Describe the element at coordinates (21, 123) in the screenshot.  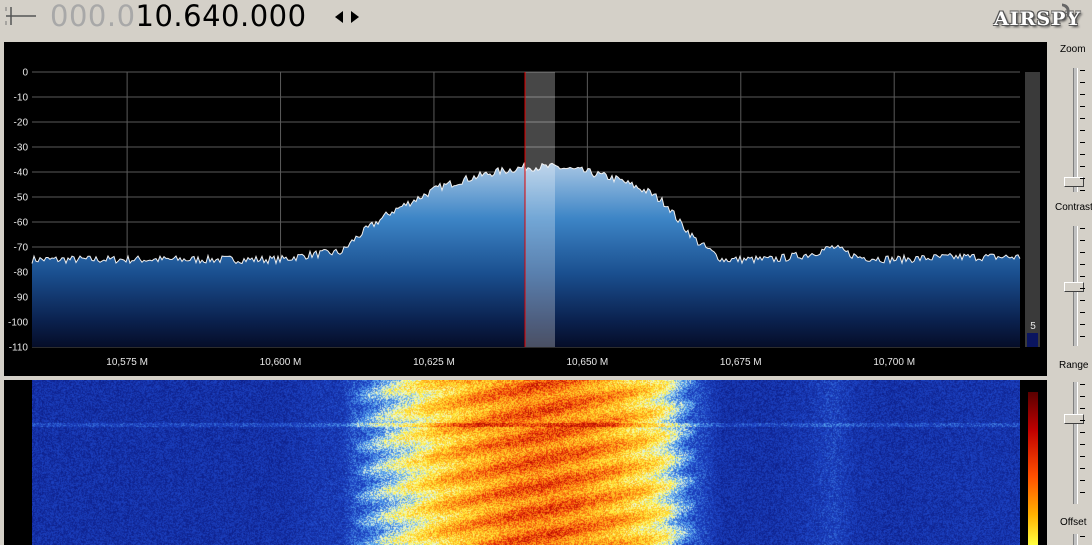
I see `y-tick-label: -20` at that location.